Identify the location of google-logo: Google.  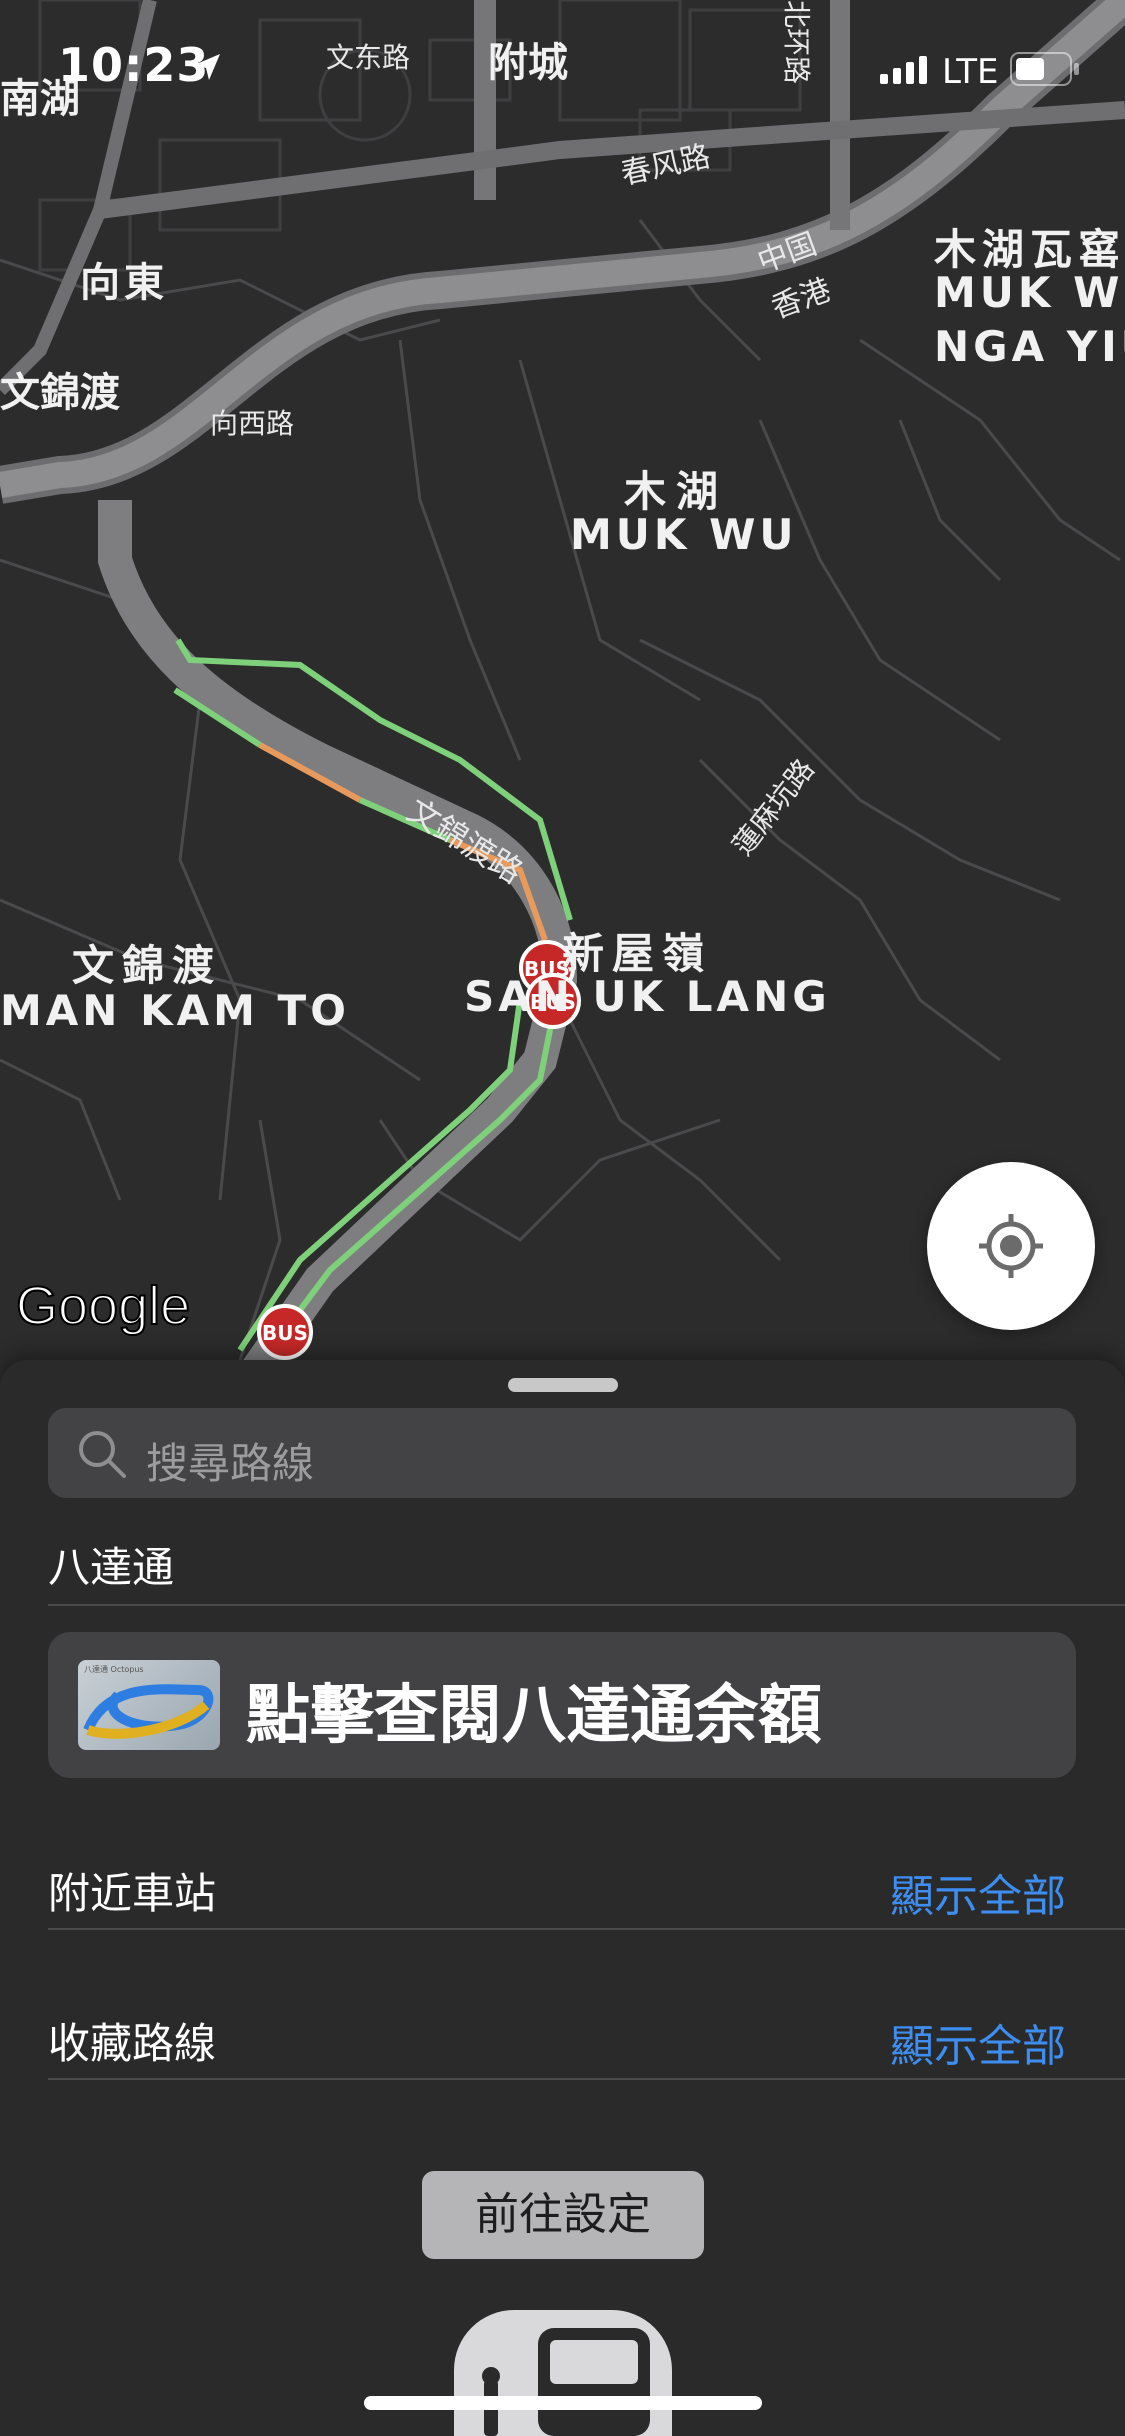
(103, 1306).